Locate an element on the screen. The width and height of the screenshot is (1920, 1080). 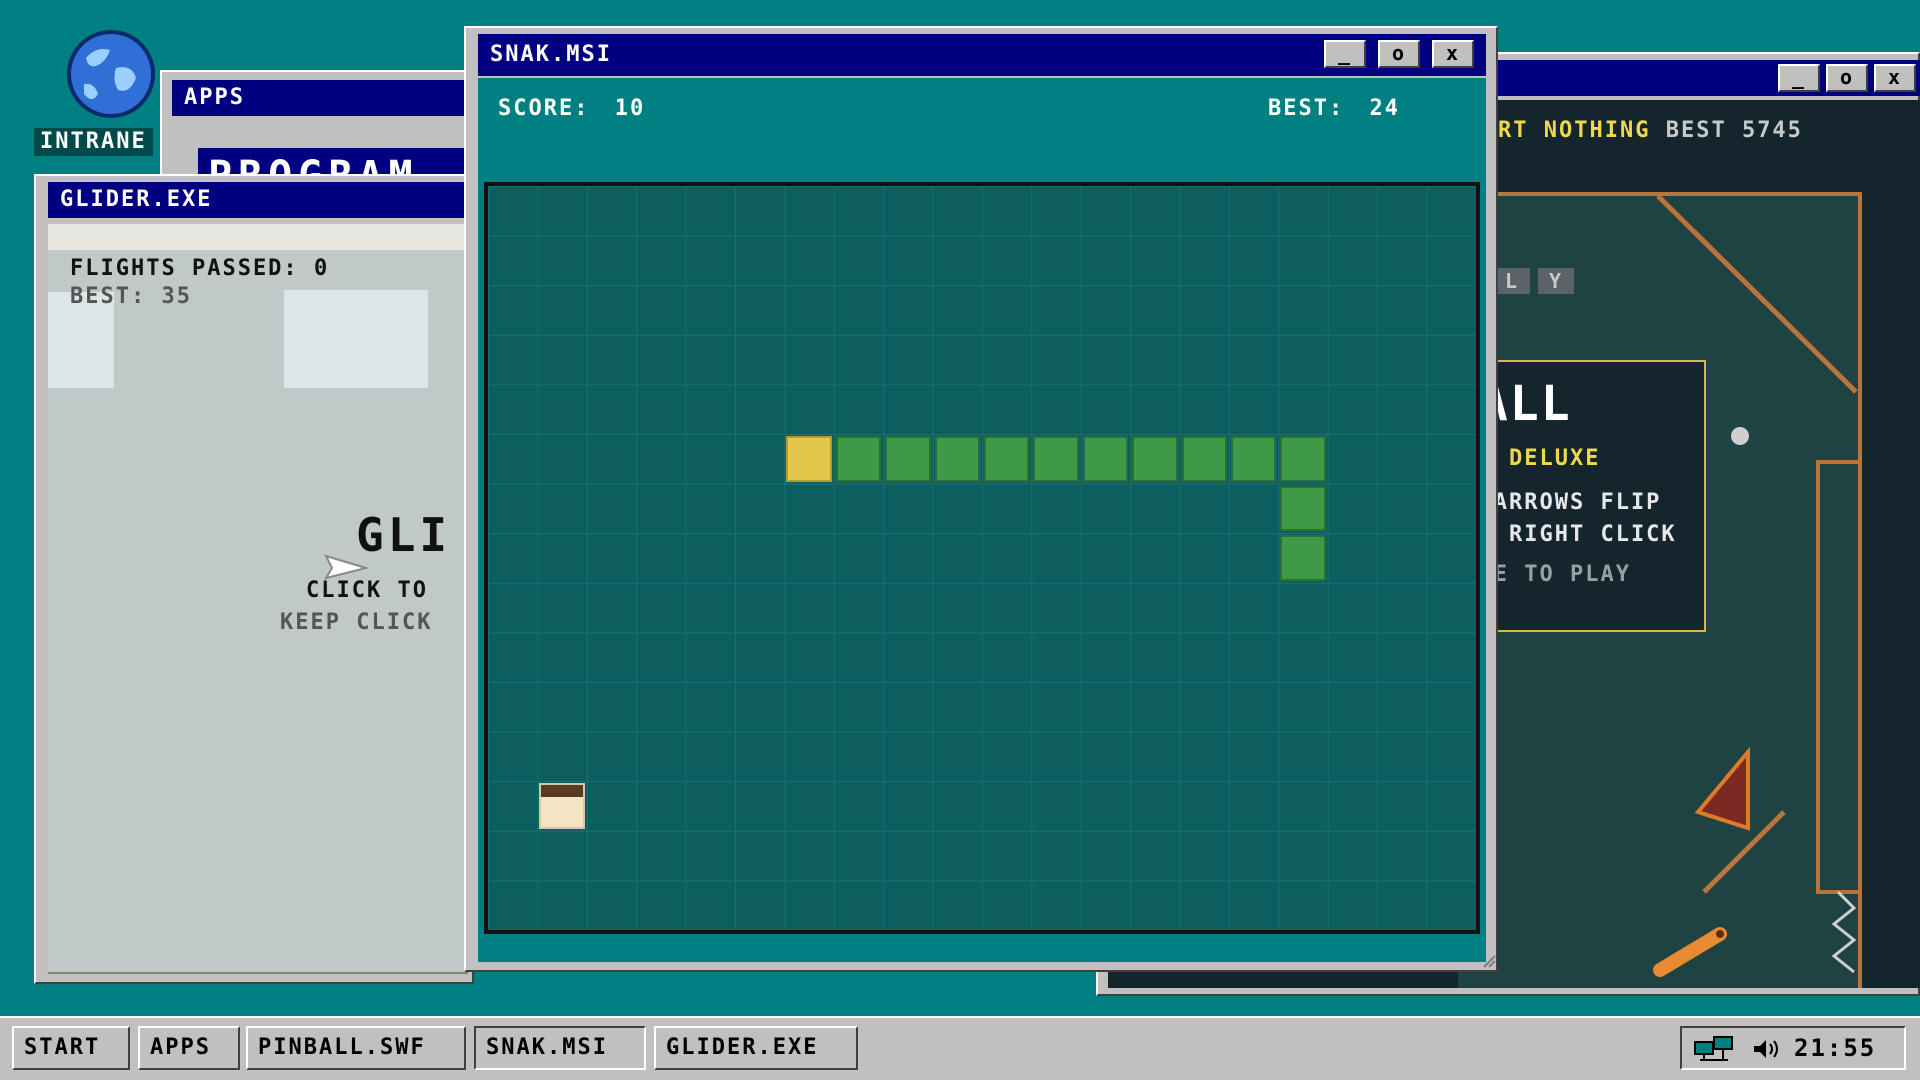
system-tray: 21:55 is located at coordinates (1793, 1048).